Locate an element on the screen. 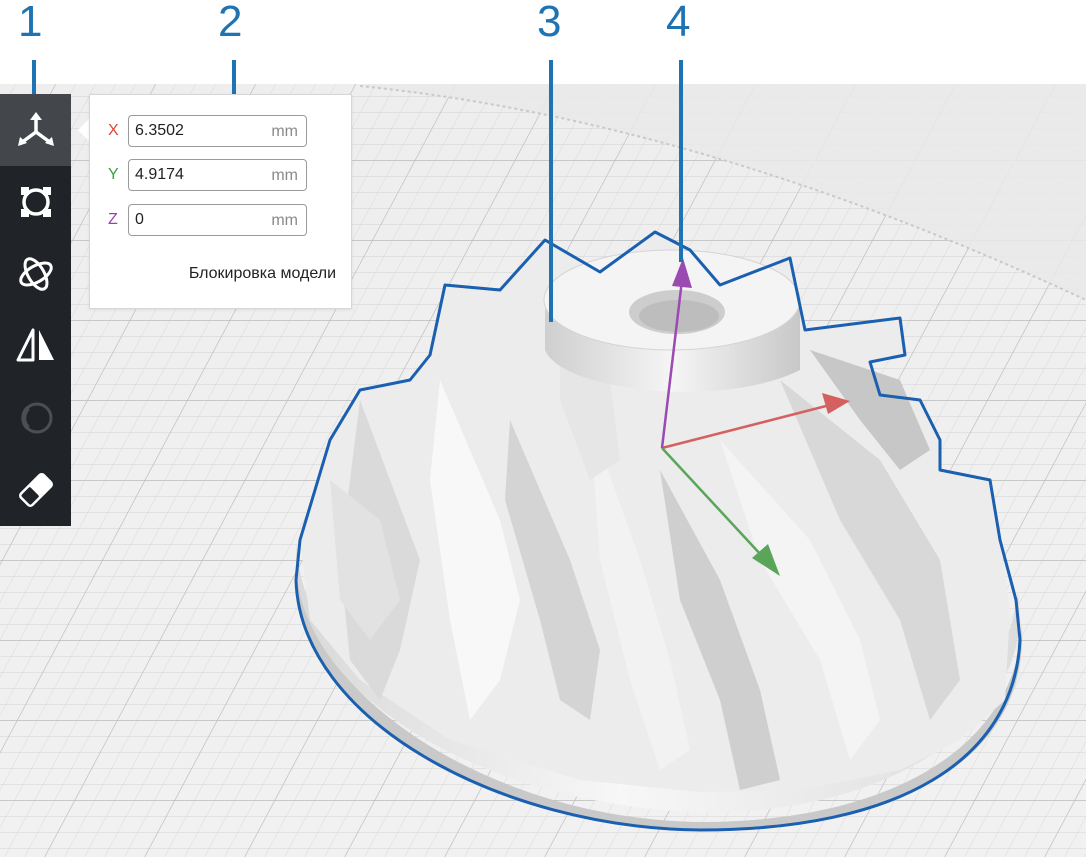 The height and width of the screenshot is (857, 1086). x-unit-label: mm is located at coordinates (284, 131).